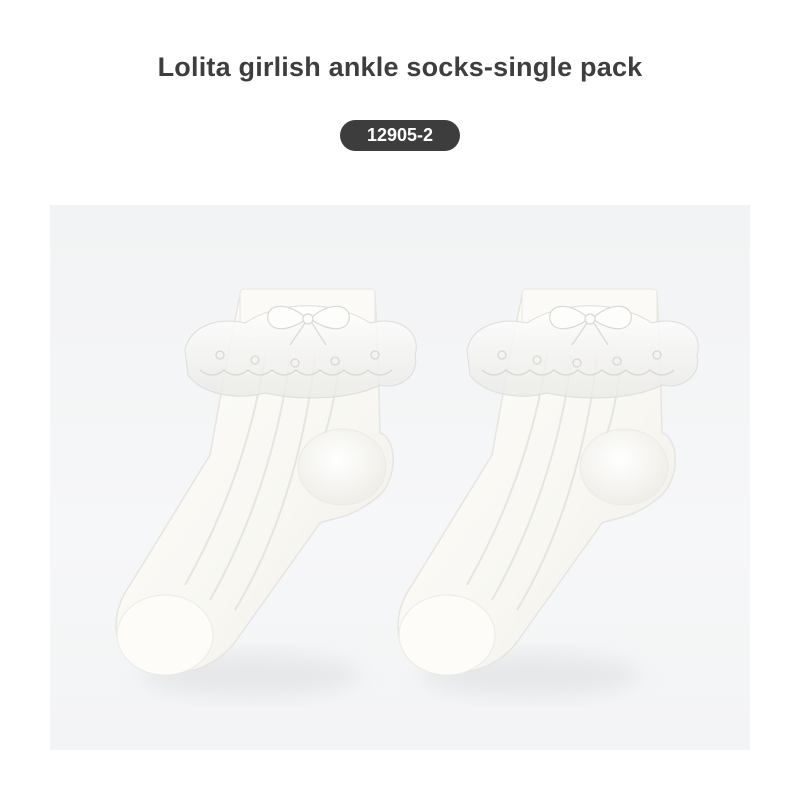  What do you see at coordinates (400, 67) in the screenshot?
I see `product-title: Lolita girlish ankle socks-single pack` at bounding box center [400, 67].